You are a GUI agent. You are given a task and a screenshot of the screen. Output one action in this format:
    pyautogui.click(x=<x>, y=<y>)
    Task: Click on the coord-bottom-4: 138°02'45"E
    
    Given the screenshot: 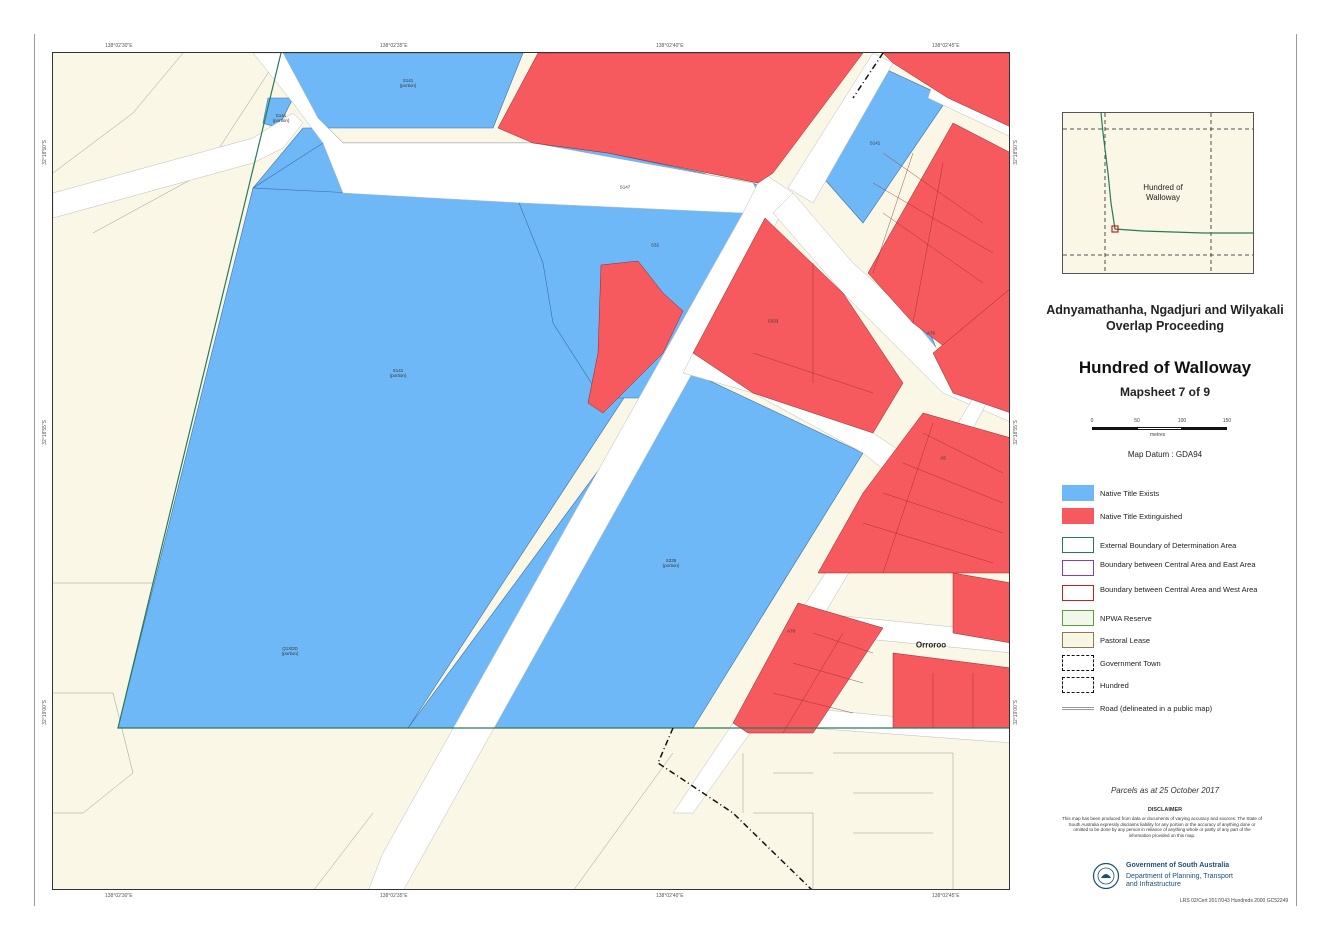 What is the action you would take?
    pyautogui.click(x=946, y=896)
    